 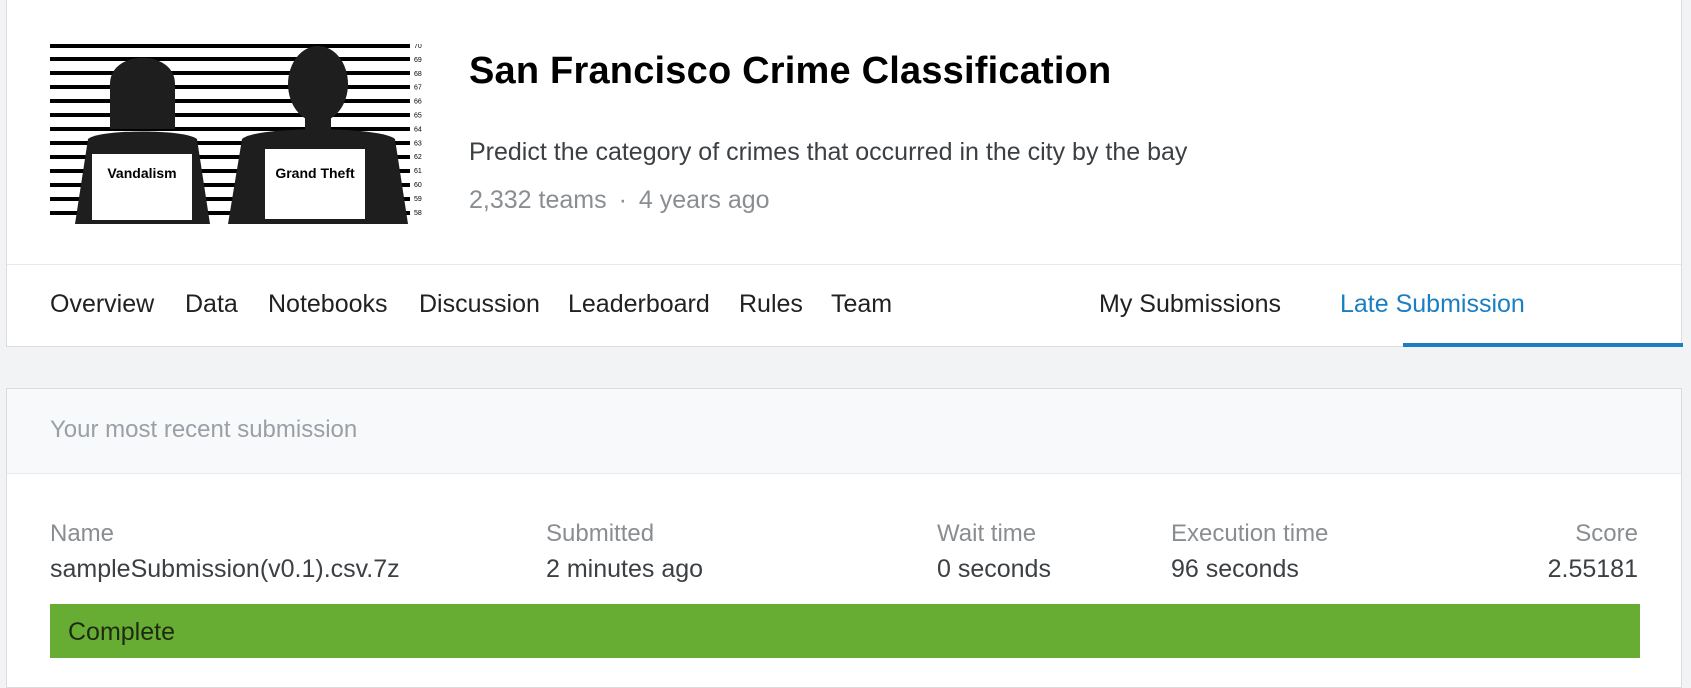 I want to click on competition-age: 4 years ago, so click(x=704, y=200).